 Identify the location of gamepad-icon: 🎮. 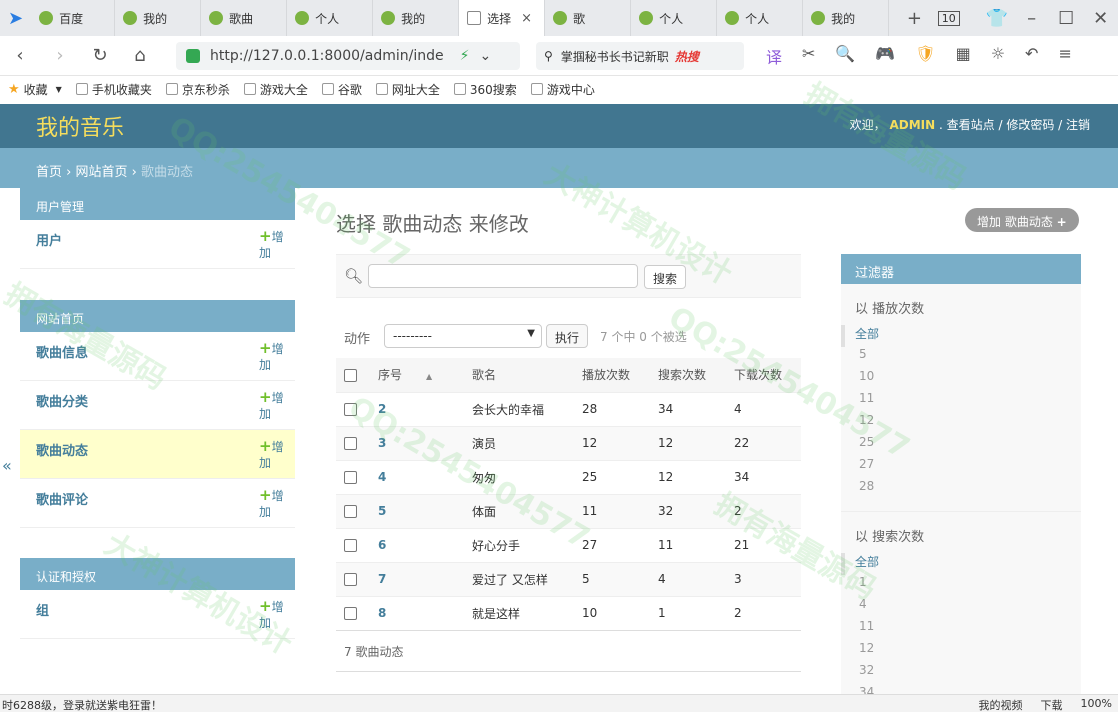
(885, 56).